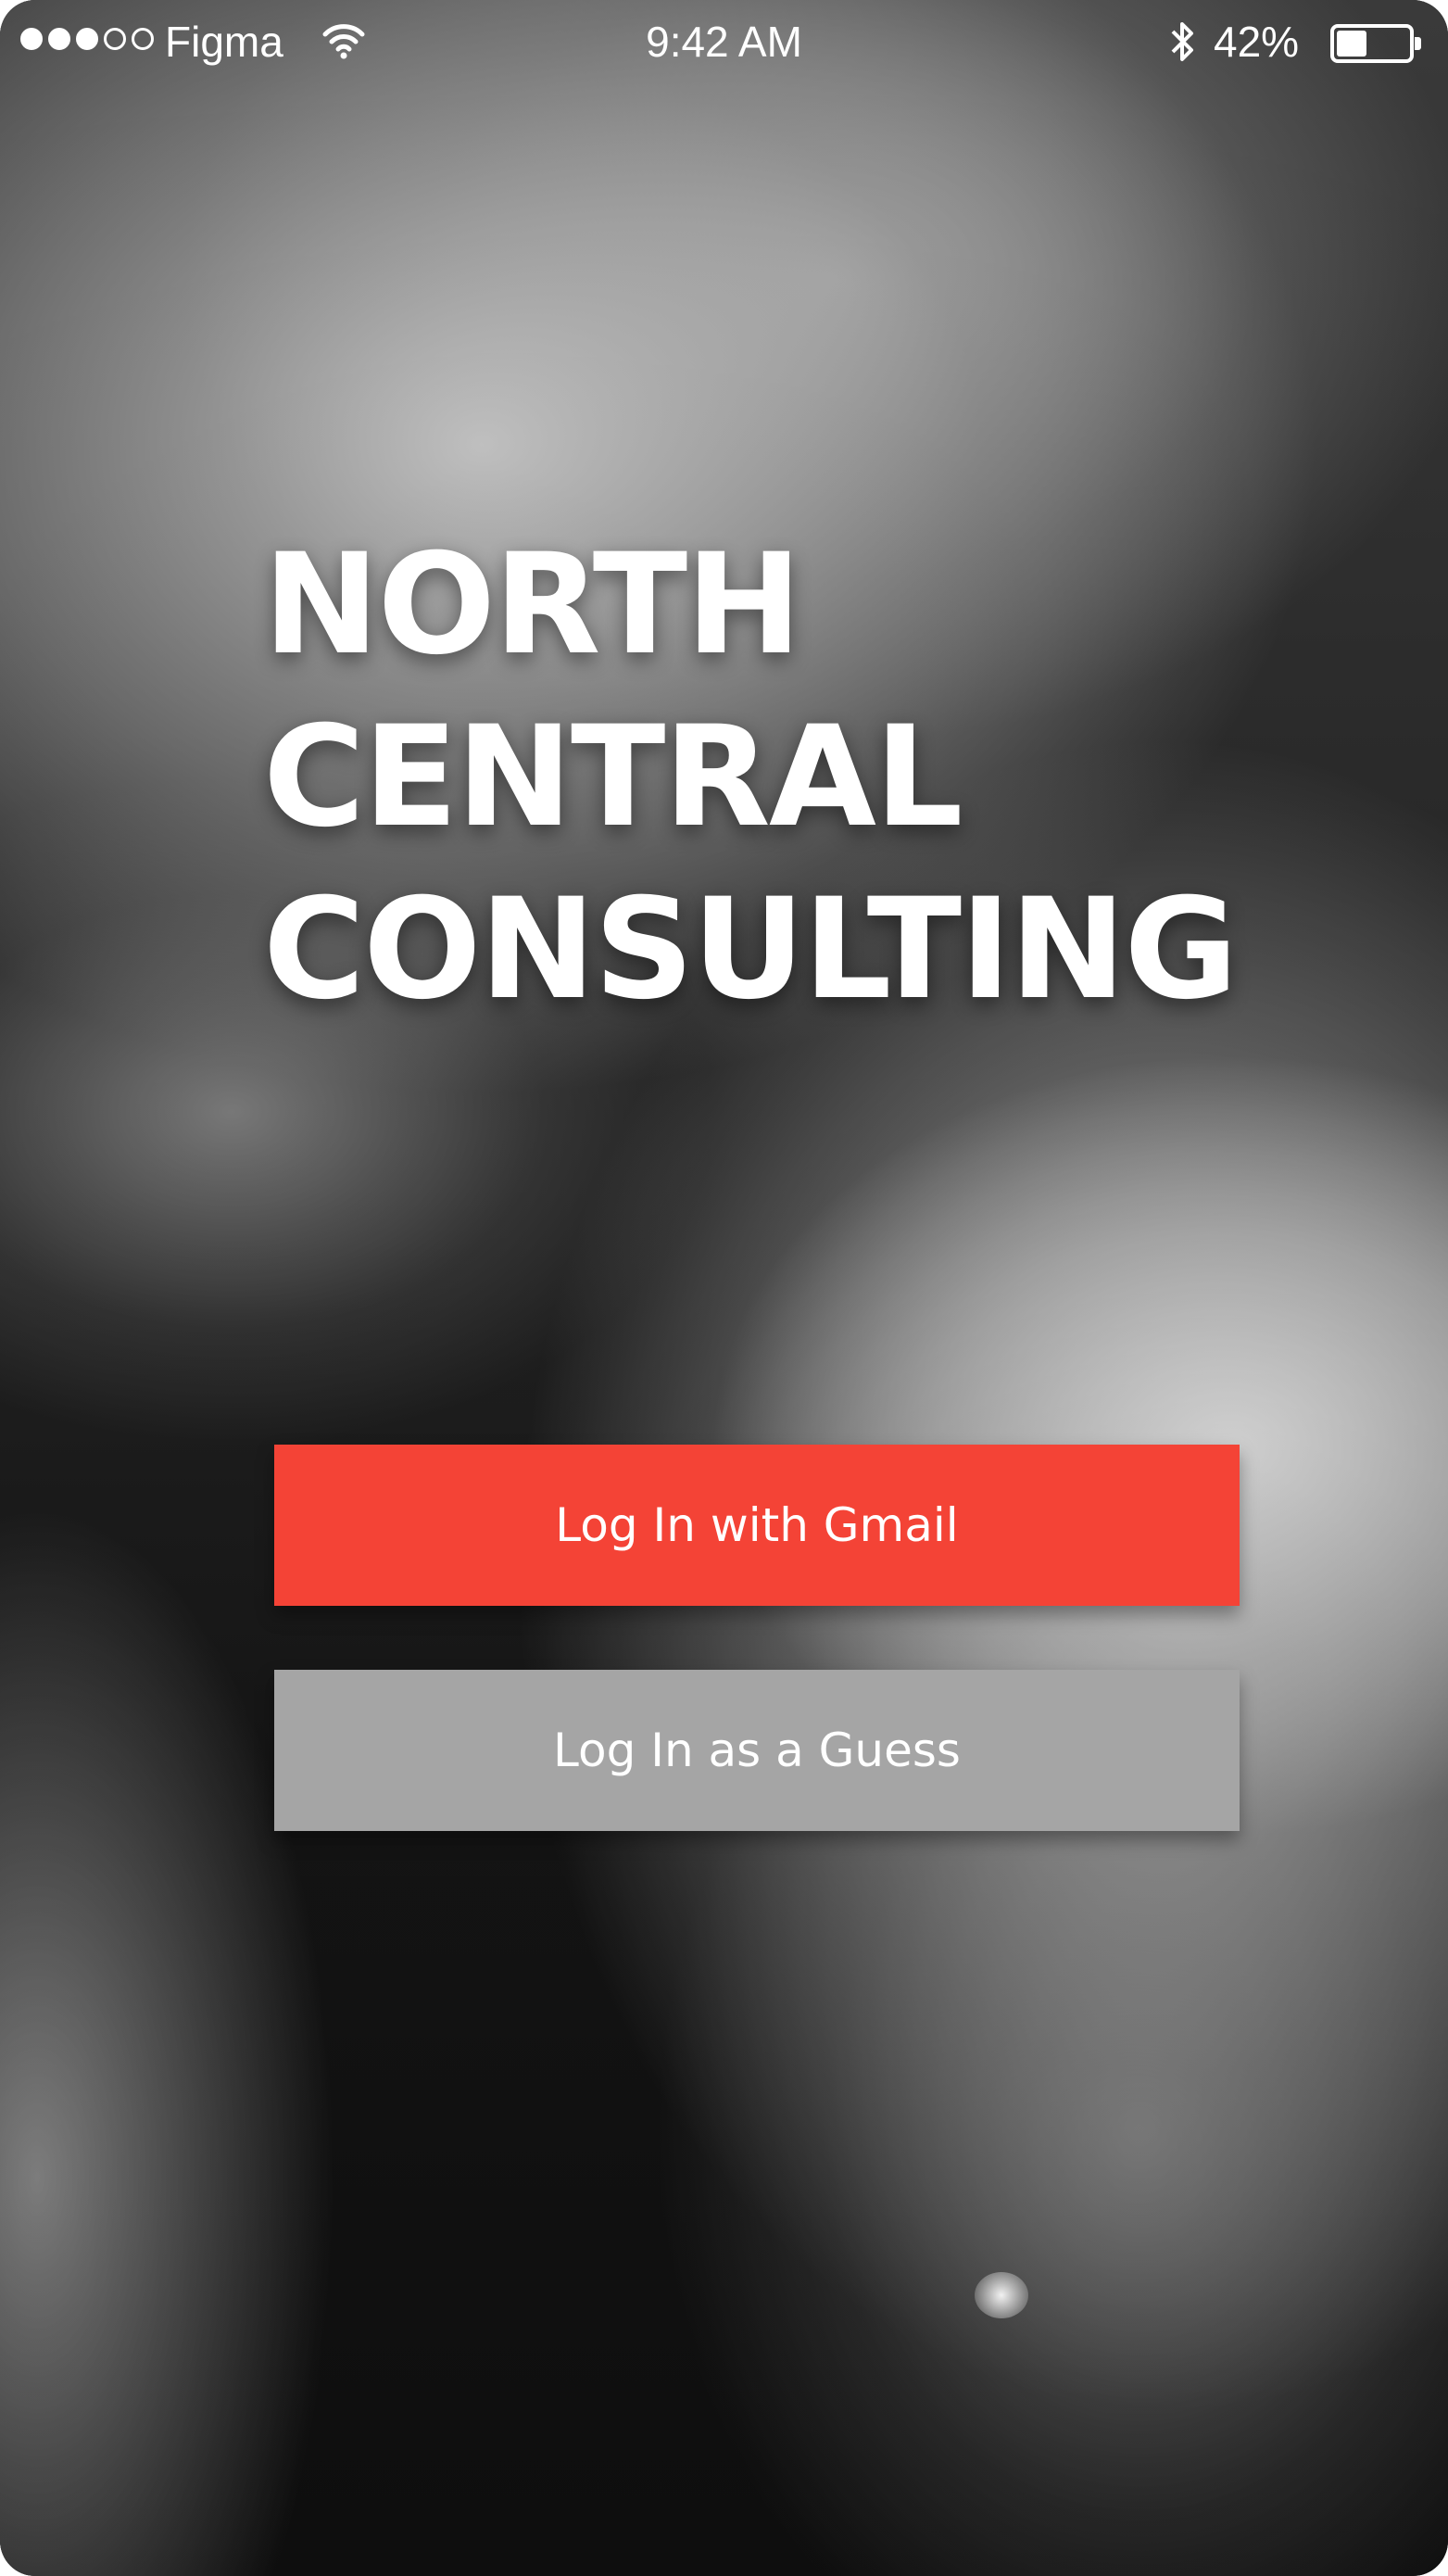  Describe the element at coordinates (757, 1750) in the screenshot. I see `guest-login-button: Log In as a Guess` at that location.